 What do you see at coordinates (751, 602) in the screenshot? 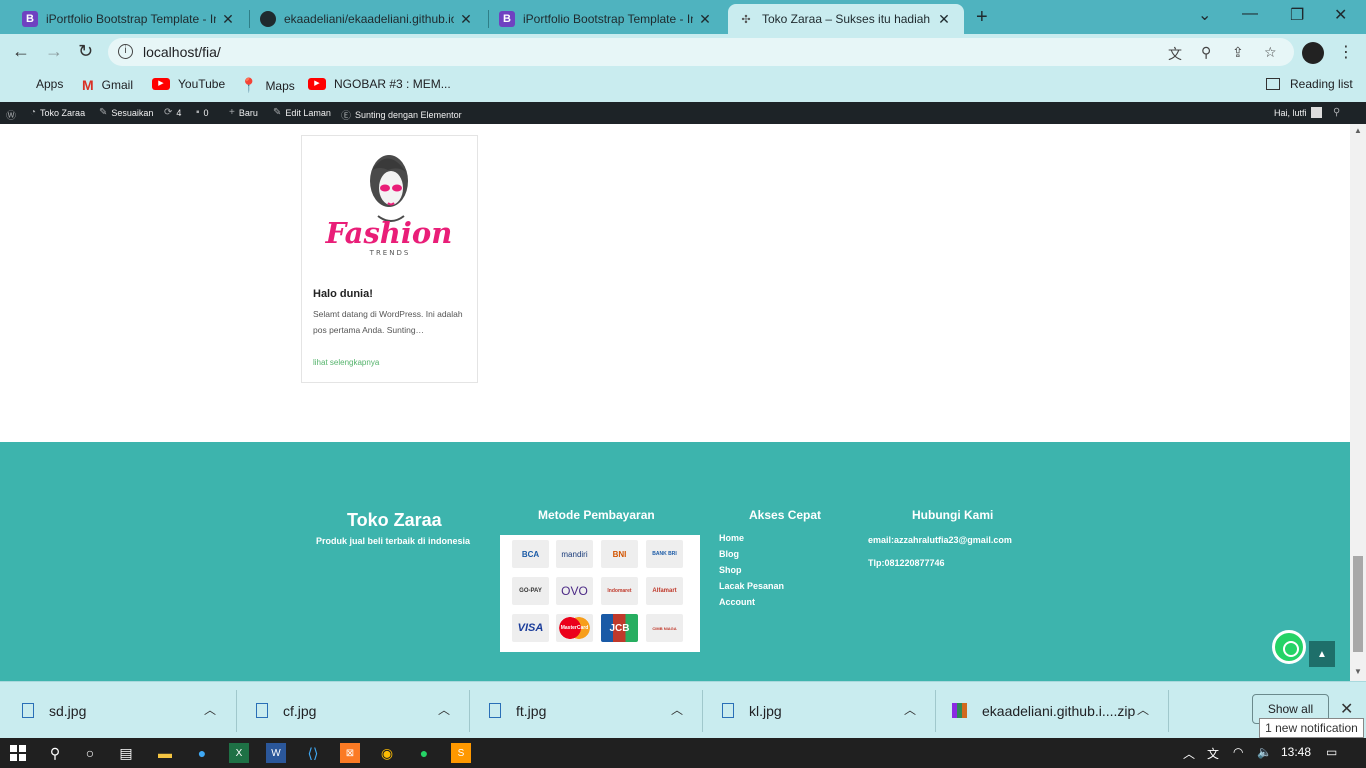
I see `footer-link-account: Account` at bounding box center [751, 602].